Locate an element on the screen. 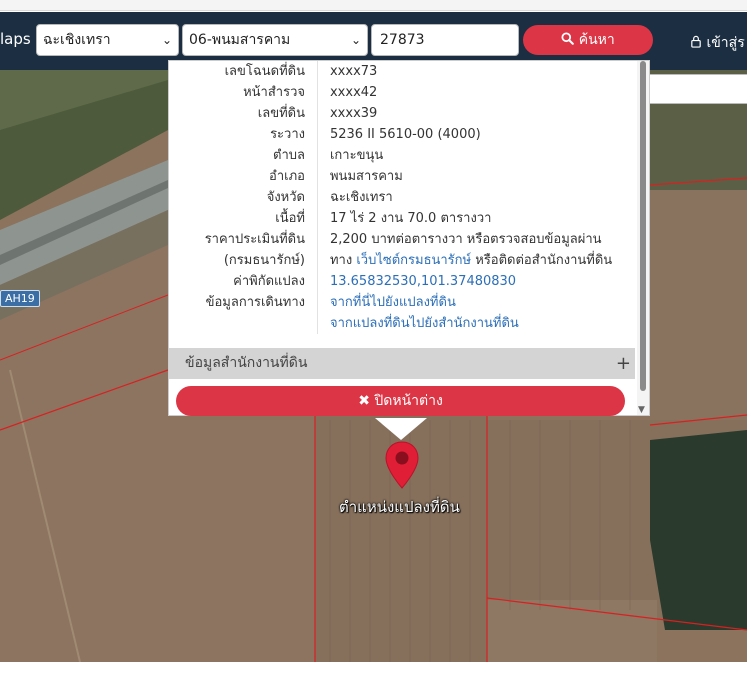 This screenshot has height=678, width=747. route-to-parcel-link: จากที่นี่ไปยังแปลงที่ดิน is located at coordinates (475, 302).